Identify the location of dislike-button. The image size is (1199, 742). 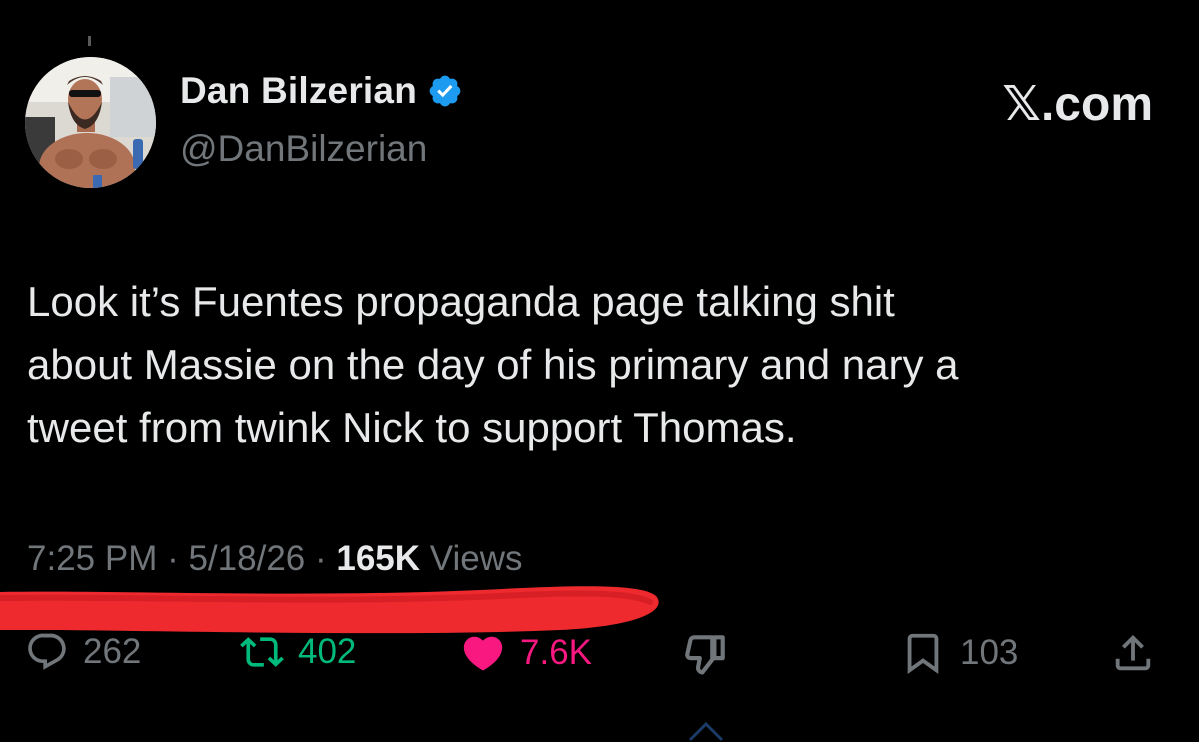
(705, 655).